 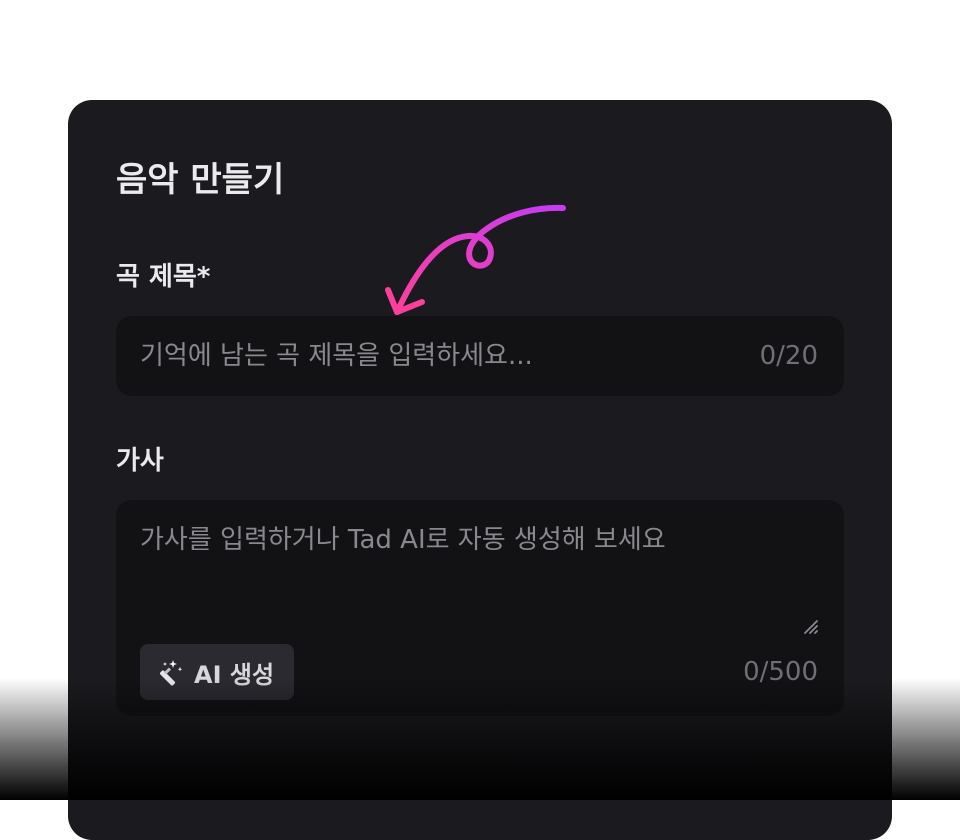 I want to click on ai-generate-button: AI 생성, so click(x=217, y=672).